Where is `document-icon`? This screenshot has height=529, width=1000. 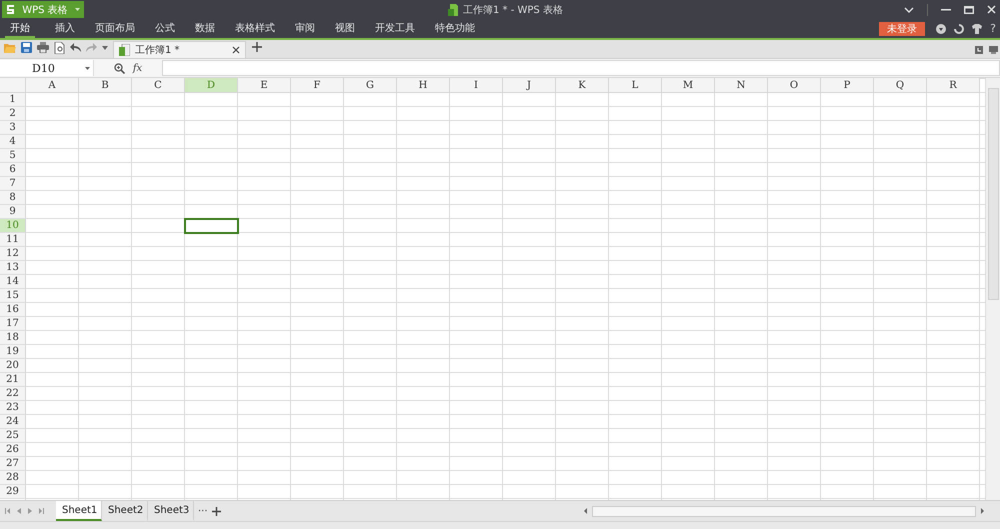
document-icon is located at coordinates (453, 10).